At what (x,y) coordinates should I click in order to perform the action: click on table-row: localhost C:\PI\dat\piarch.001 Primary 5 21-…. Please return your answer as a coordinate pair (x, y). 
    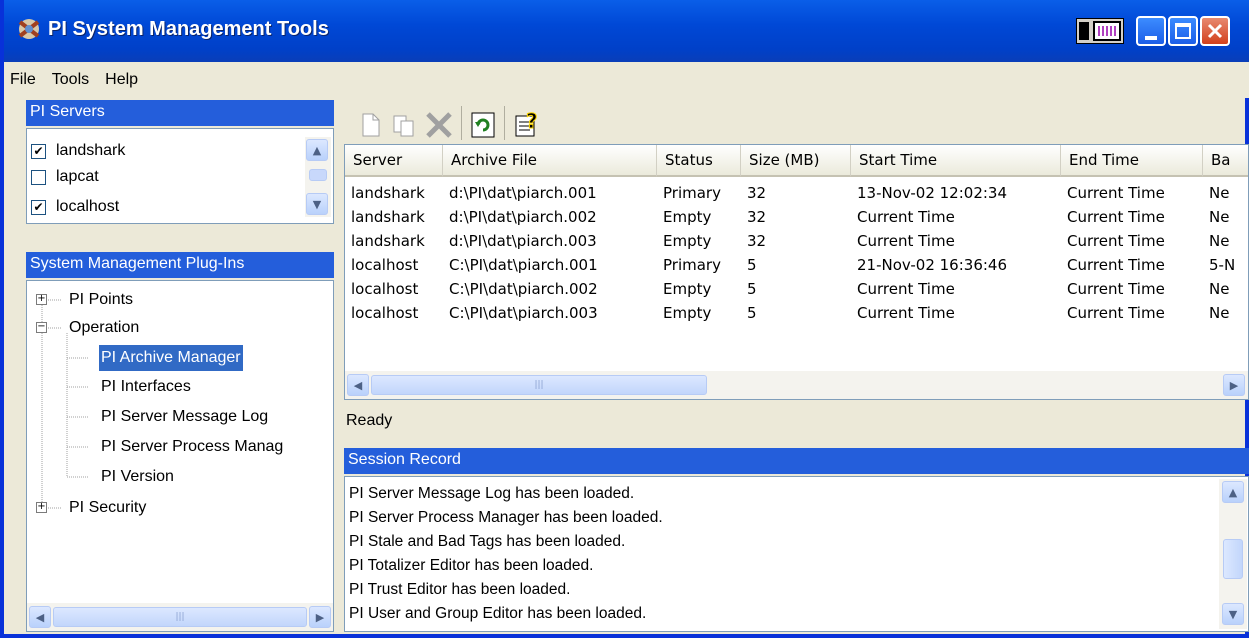
    Looking at the image, I should click on (796, 265).